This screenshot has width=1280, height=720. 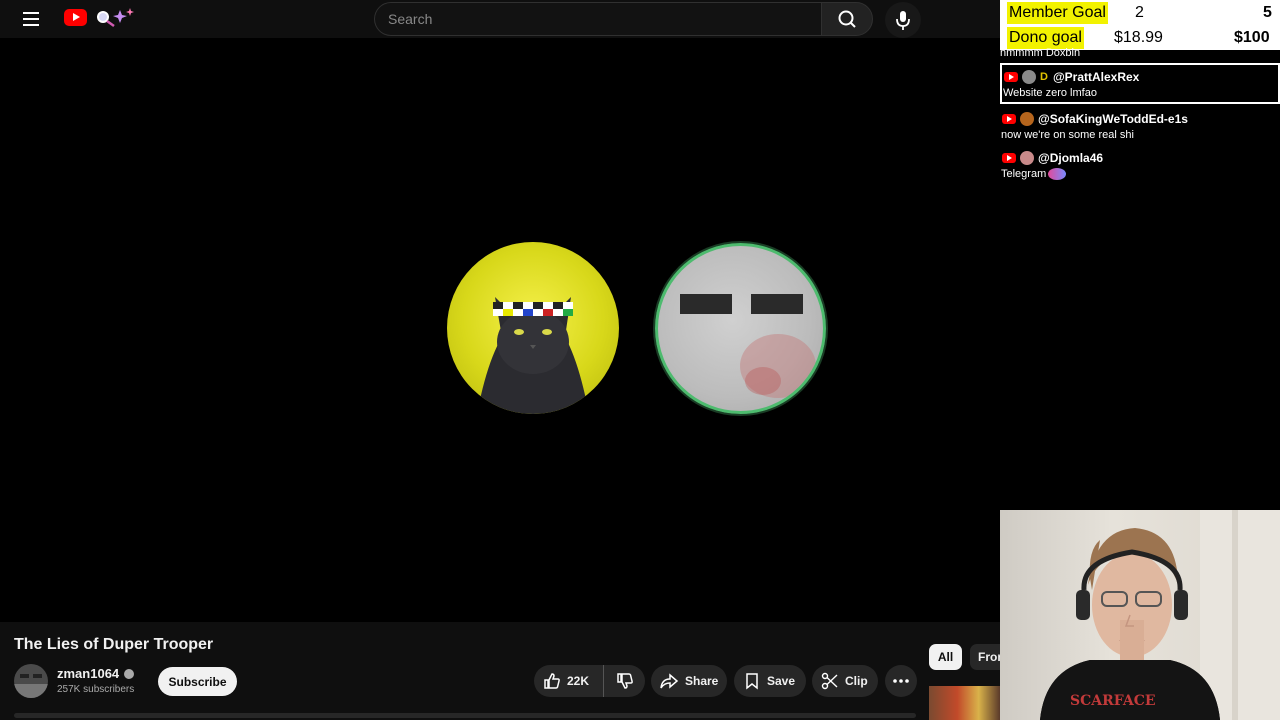 I want to click on chat-text: now we're on some real shi, so click(x=1067, y=135).